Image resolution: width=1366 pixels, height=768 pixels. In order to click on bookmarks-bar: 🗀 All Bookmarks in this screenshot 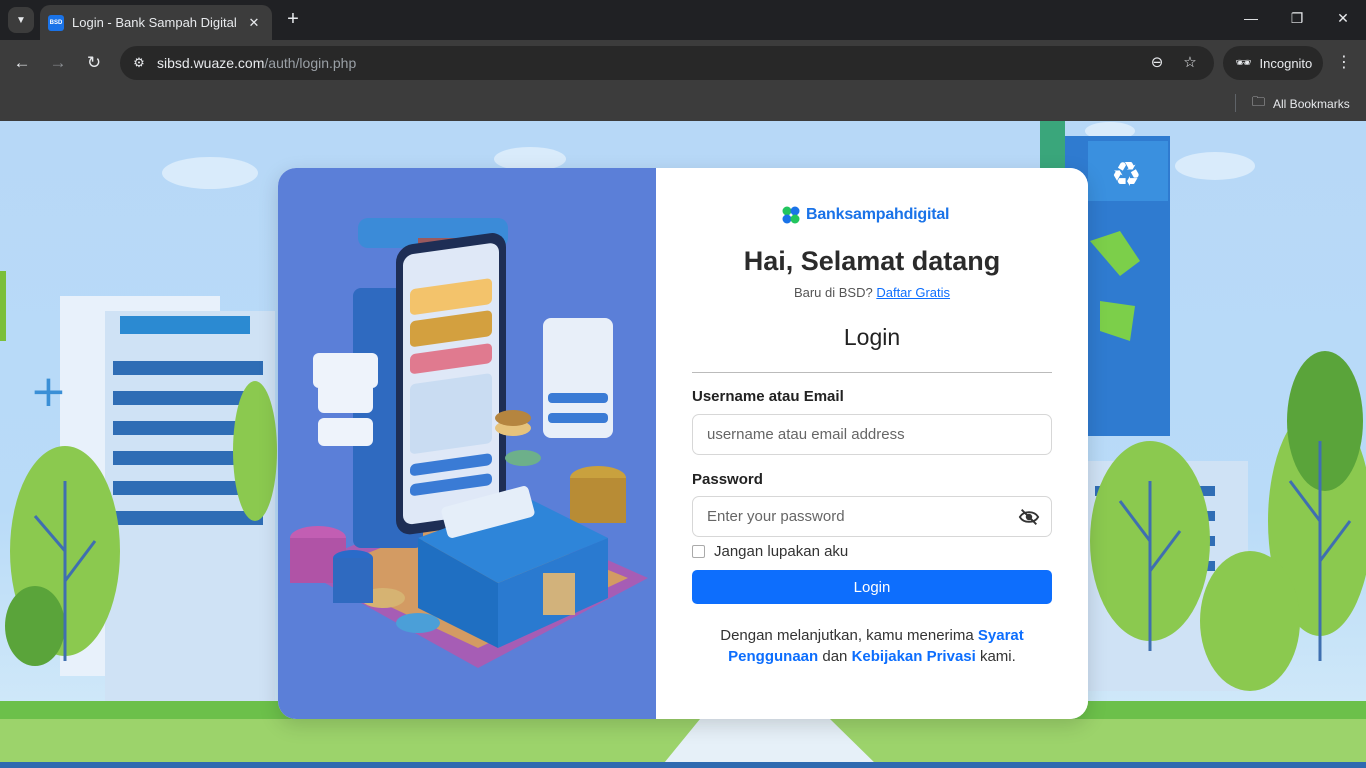, I will do `click(683, 103)`.